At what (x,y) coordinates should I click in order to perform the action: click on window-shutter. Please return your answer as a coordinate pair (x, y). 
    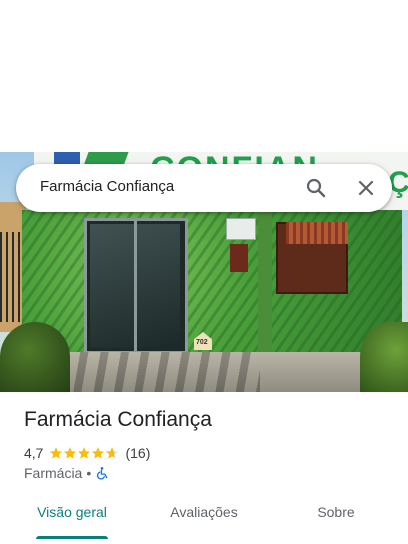
    Looking at the image, I should click on (317, 233).